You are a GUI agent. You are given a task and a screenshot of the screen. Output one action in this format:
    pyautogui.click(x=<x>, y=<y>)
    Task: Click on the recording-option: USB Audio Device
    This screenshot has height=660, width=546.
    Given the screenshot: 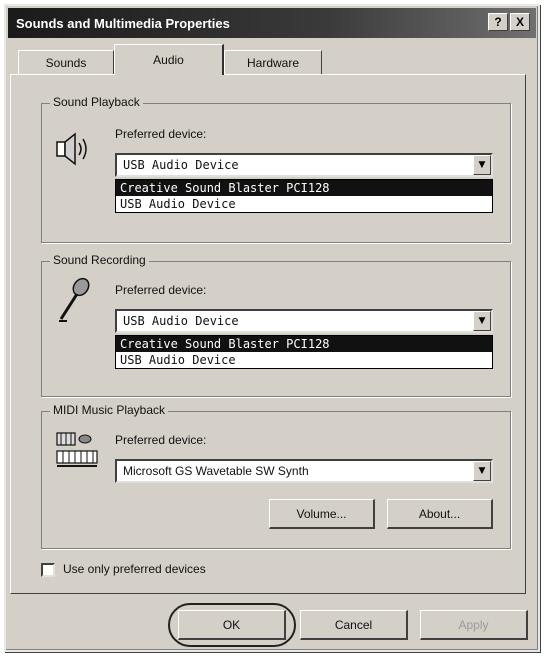 What is the action you would take?
    pyautogui.click(x=304, y=360)
    